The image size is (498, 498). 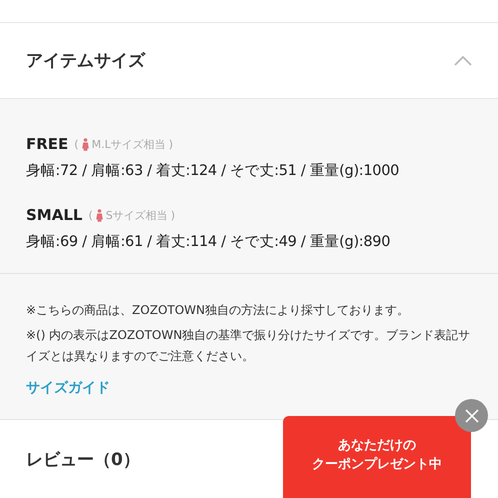 I want to click on size-guide-link: サイズガイド, so click(x=68, y=388).